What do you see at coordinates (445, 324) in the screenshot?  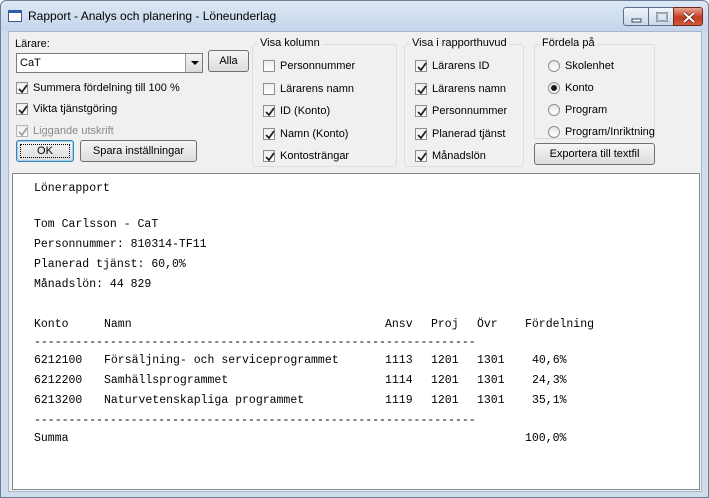 I see `col-header-proj: Proj` at bounding box center [445, 324].